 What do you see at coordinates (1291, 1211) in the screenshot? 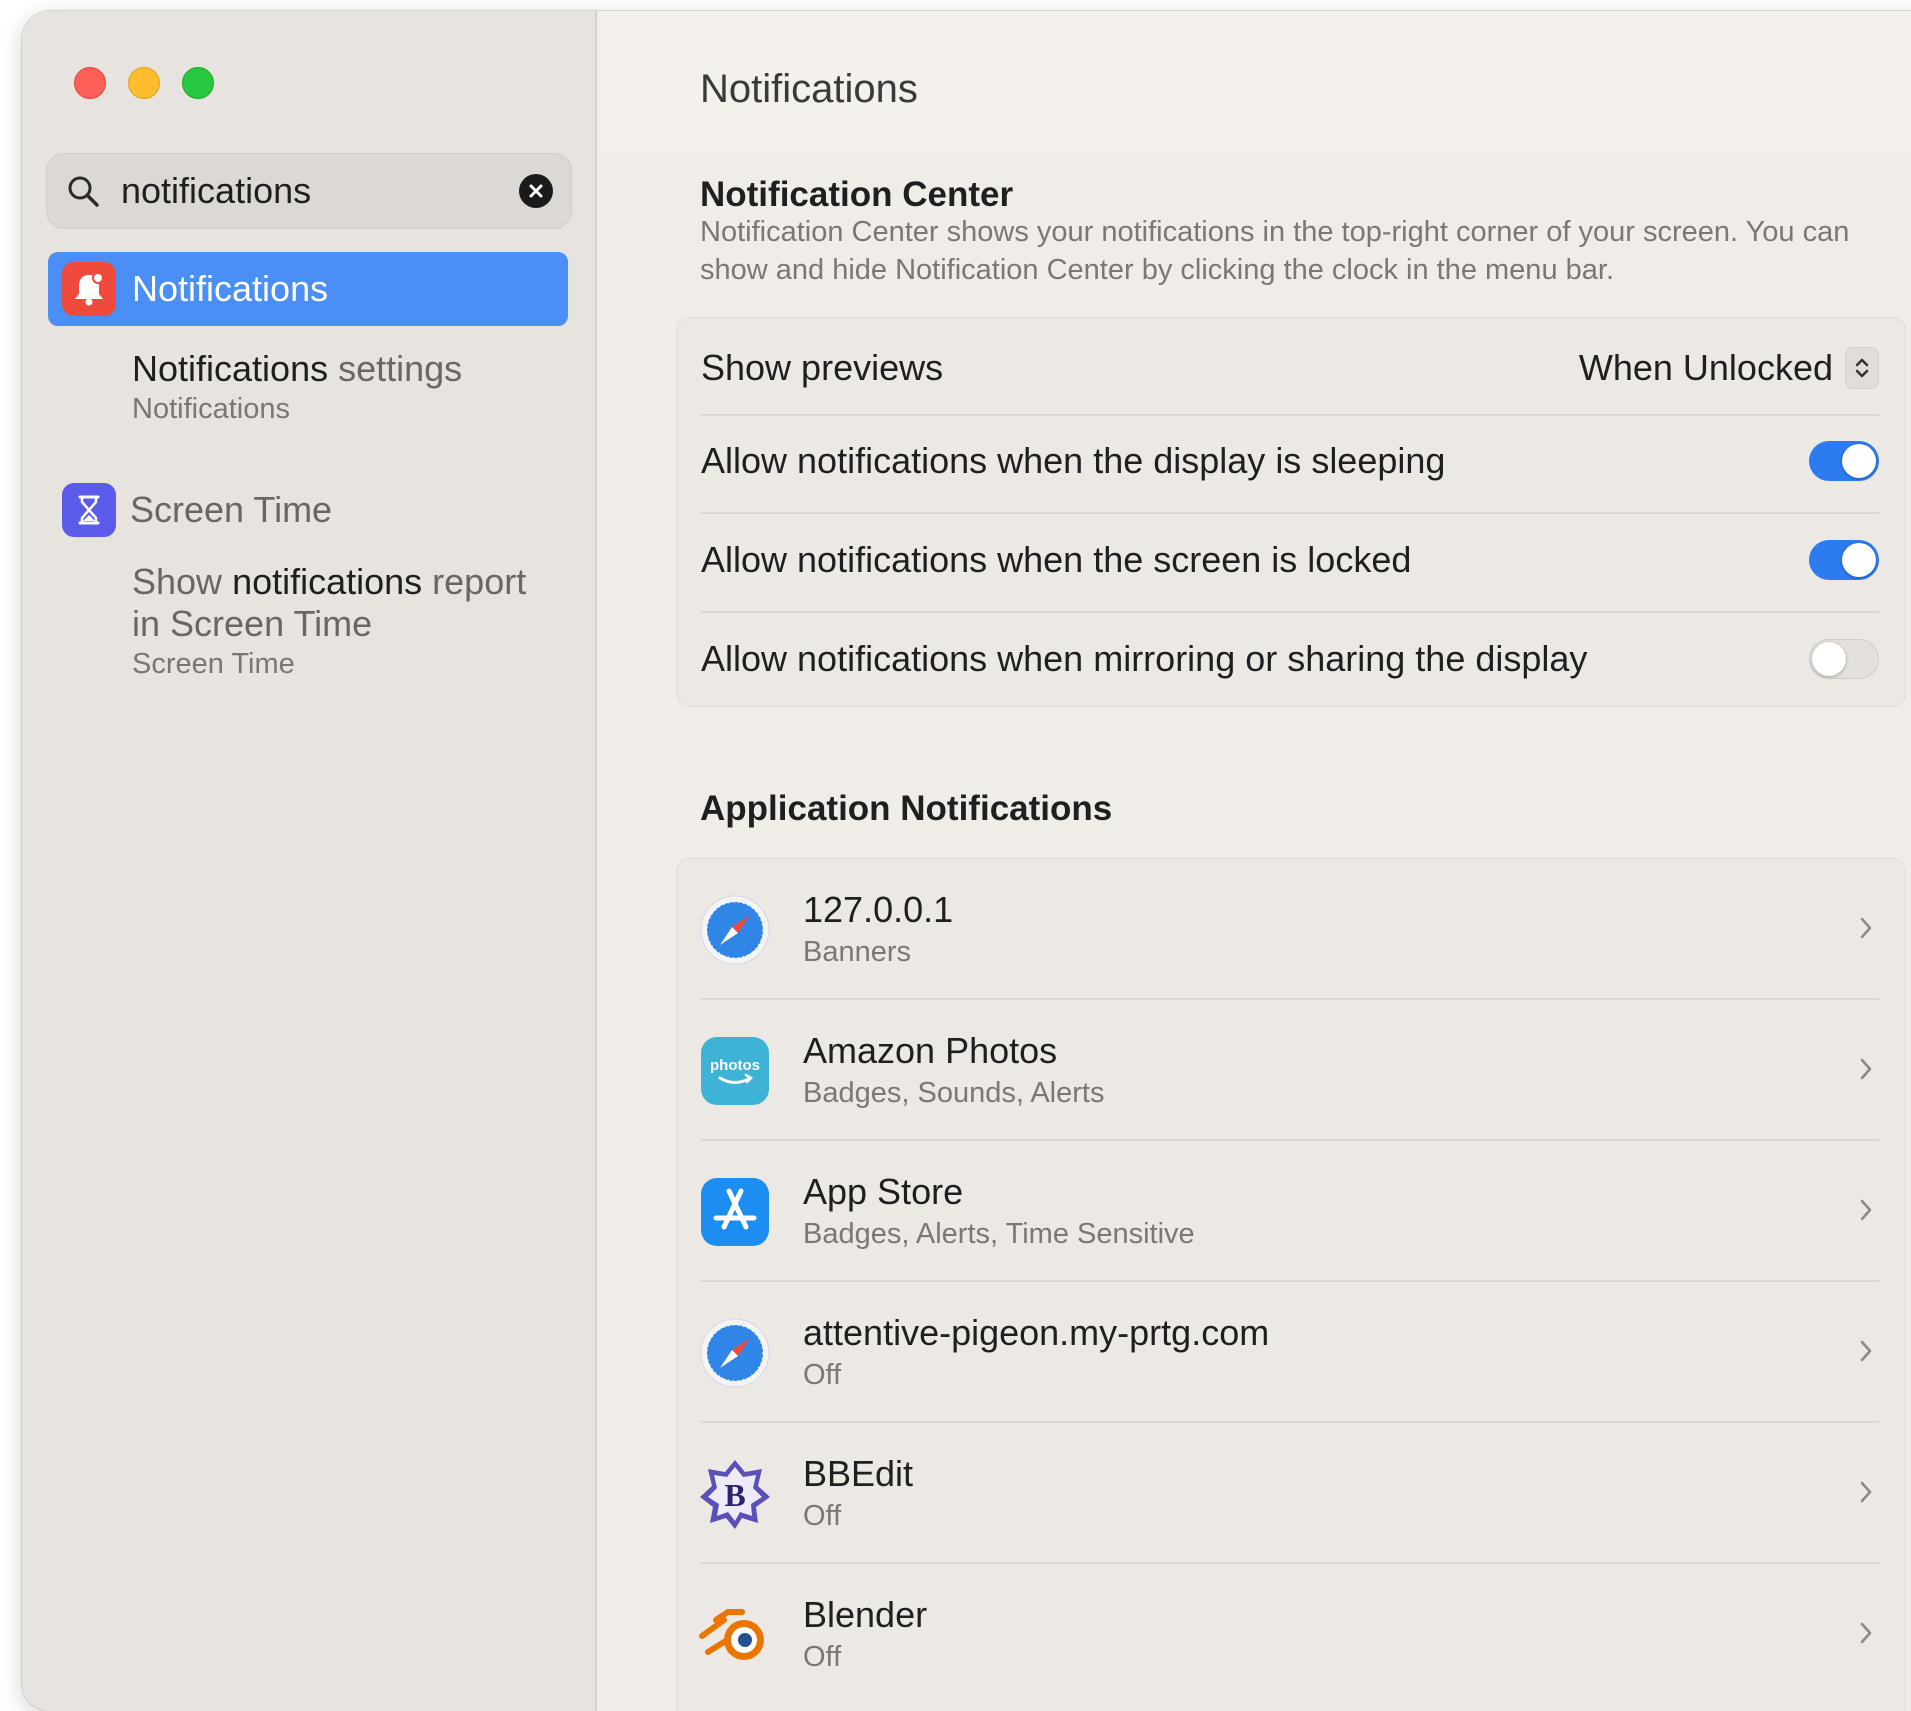
I see `app-row: App Store Badges, Alerts, Time Sensitive` at bounding box center [1291, 1211].